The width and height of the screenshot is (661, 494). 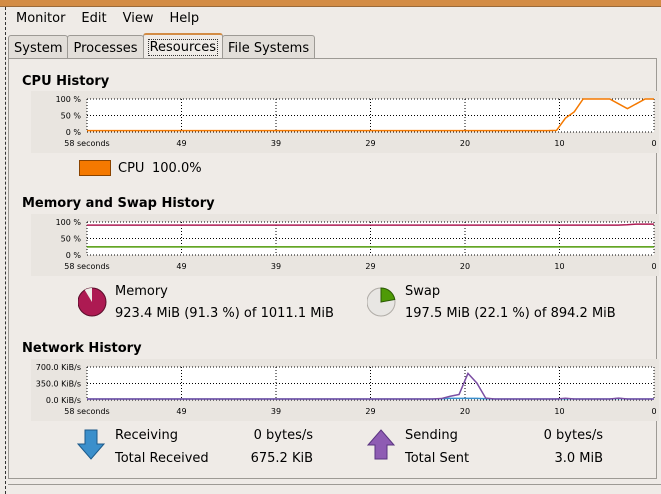 I want to click on receiving-arrow-icon, so click(x=91, y=444).